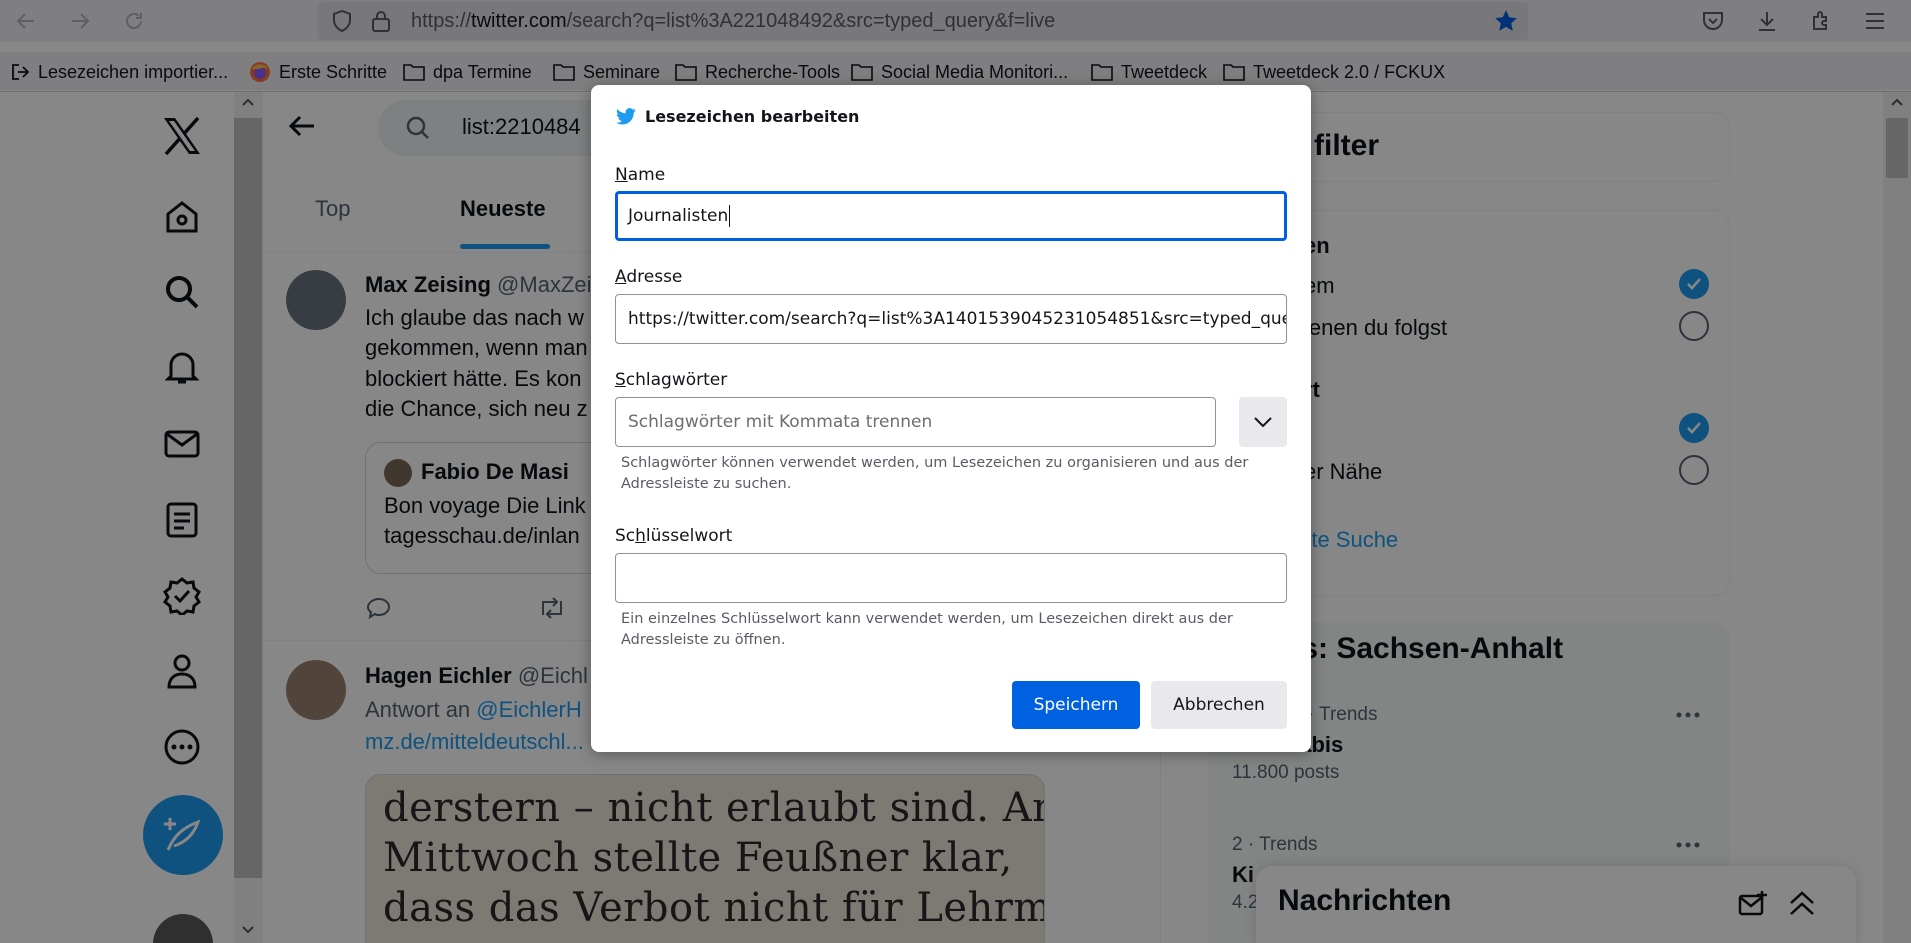  What do you see at coordinates (649, 277) in the screenshot?
I see `address-label: Adresse` at bounding box center [649, 277].